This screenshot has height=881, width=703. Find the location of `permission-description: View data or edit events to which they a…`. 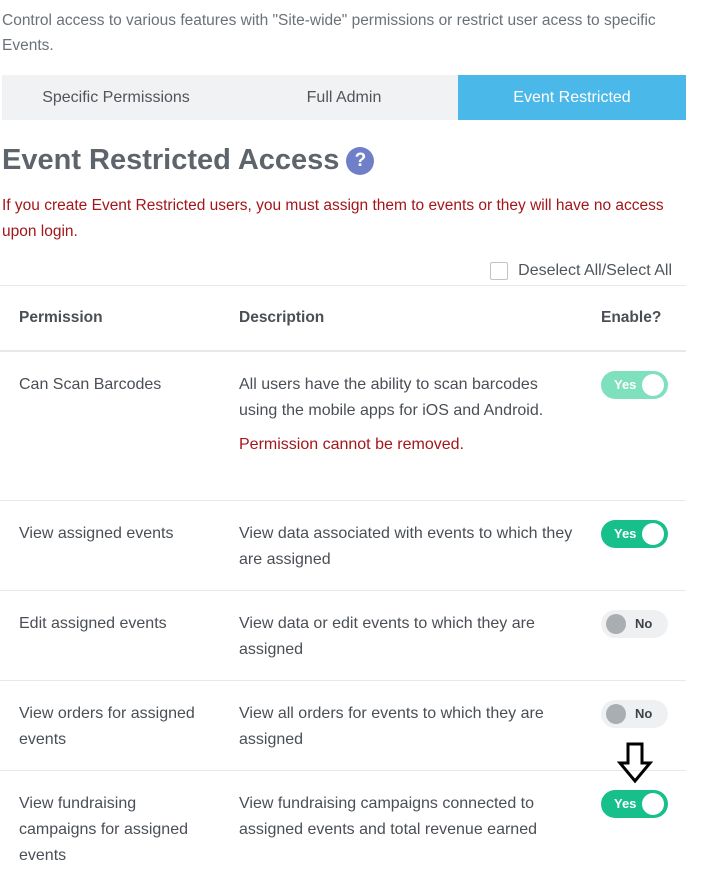

permission-description: View data or edit events to which they a… is located at coordinates (387, 636).